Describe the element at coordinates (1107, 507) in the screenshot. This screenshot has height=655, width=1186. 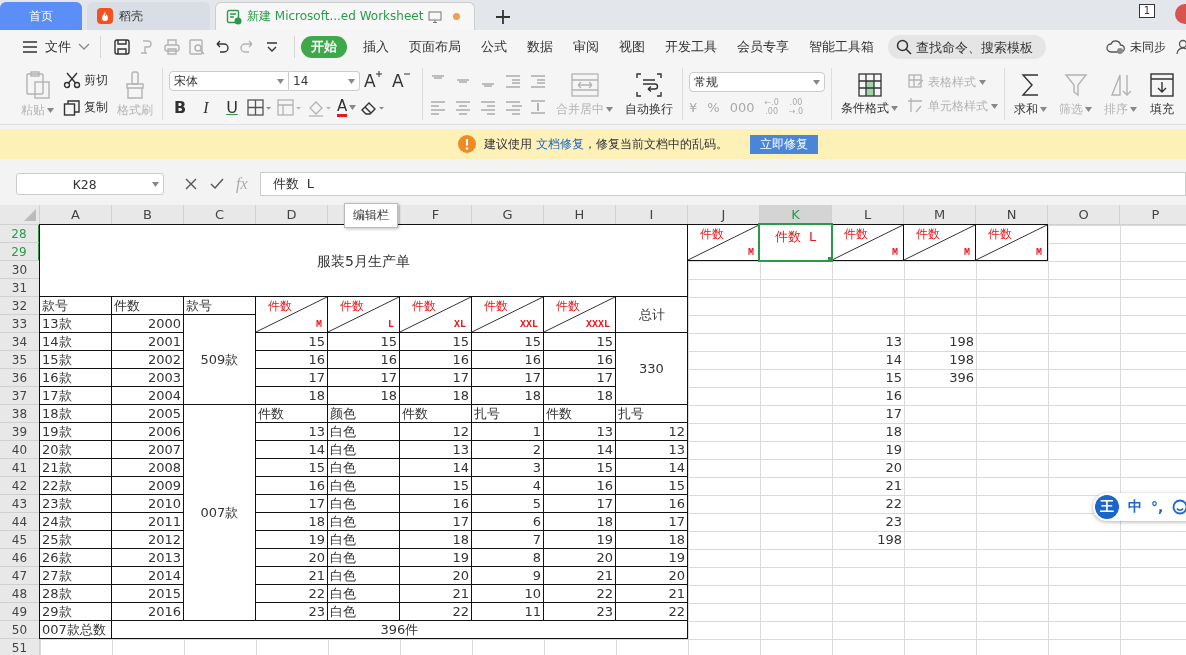
I see `ime-logo: 王` at that location.